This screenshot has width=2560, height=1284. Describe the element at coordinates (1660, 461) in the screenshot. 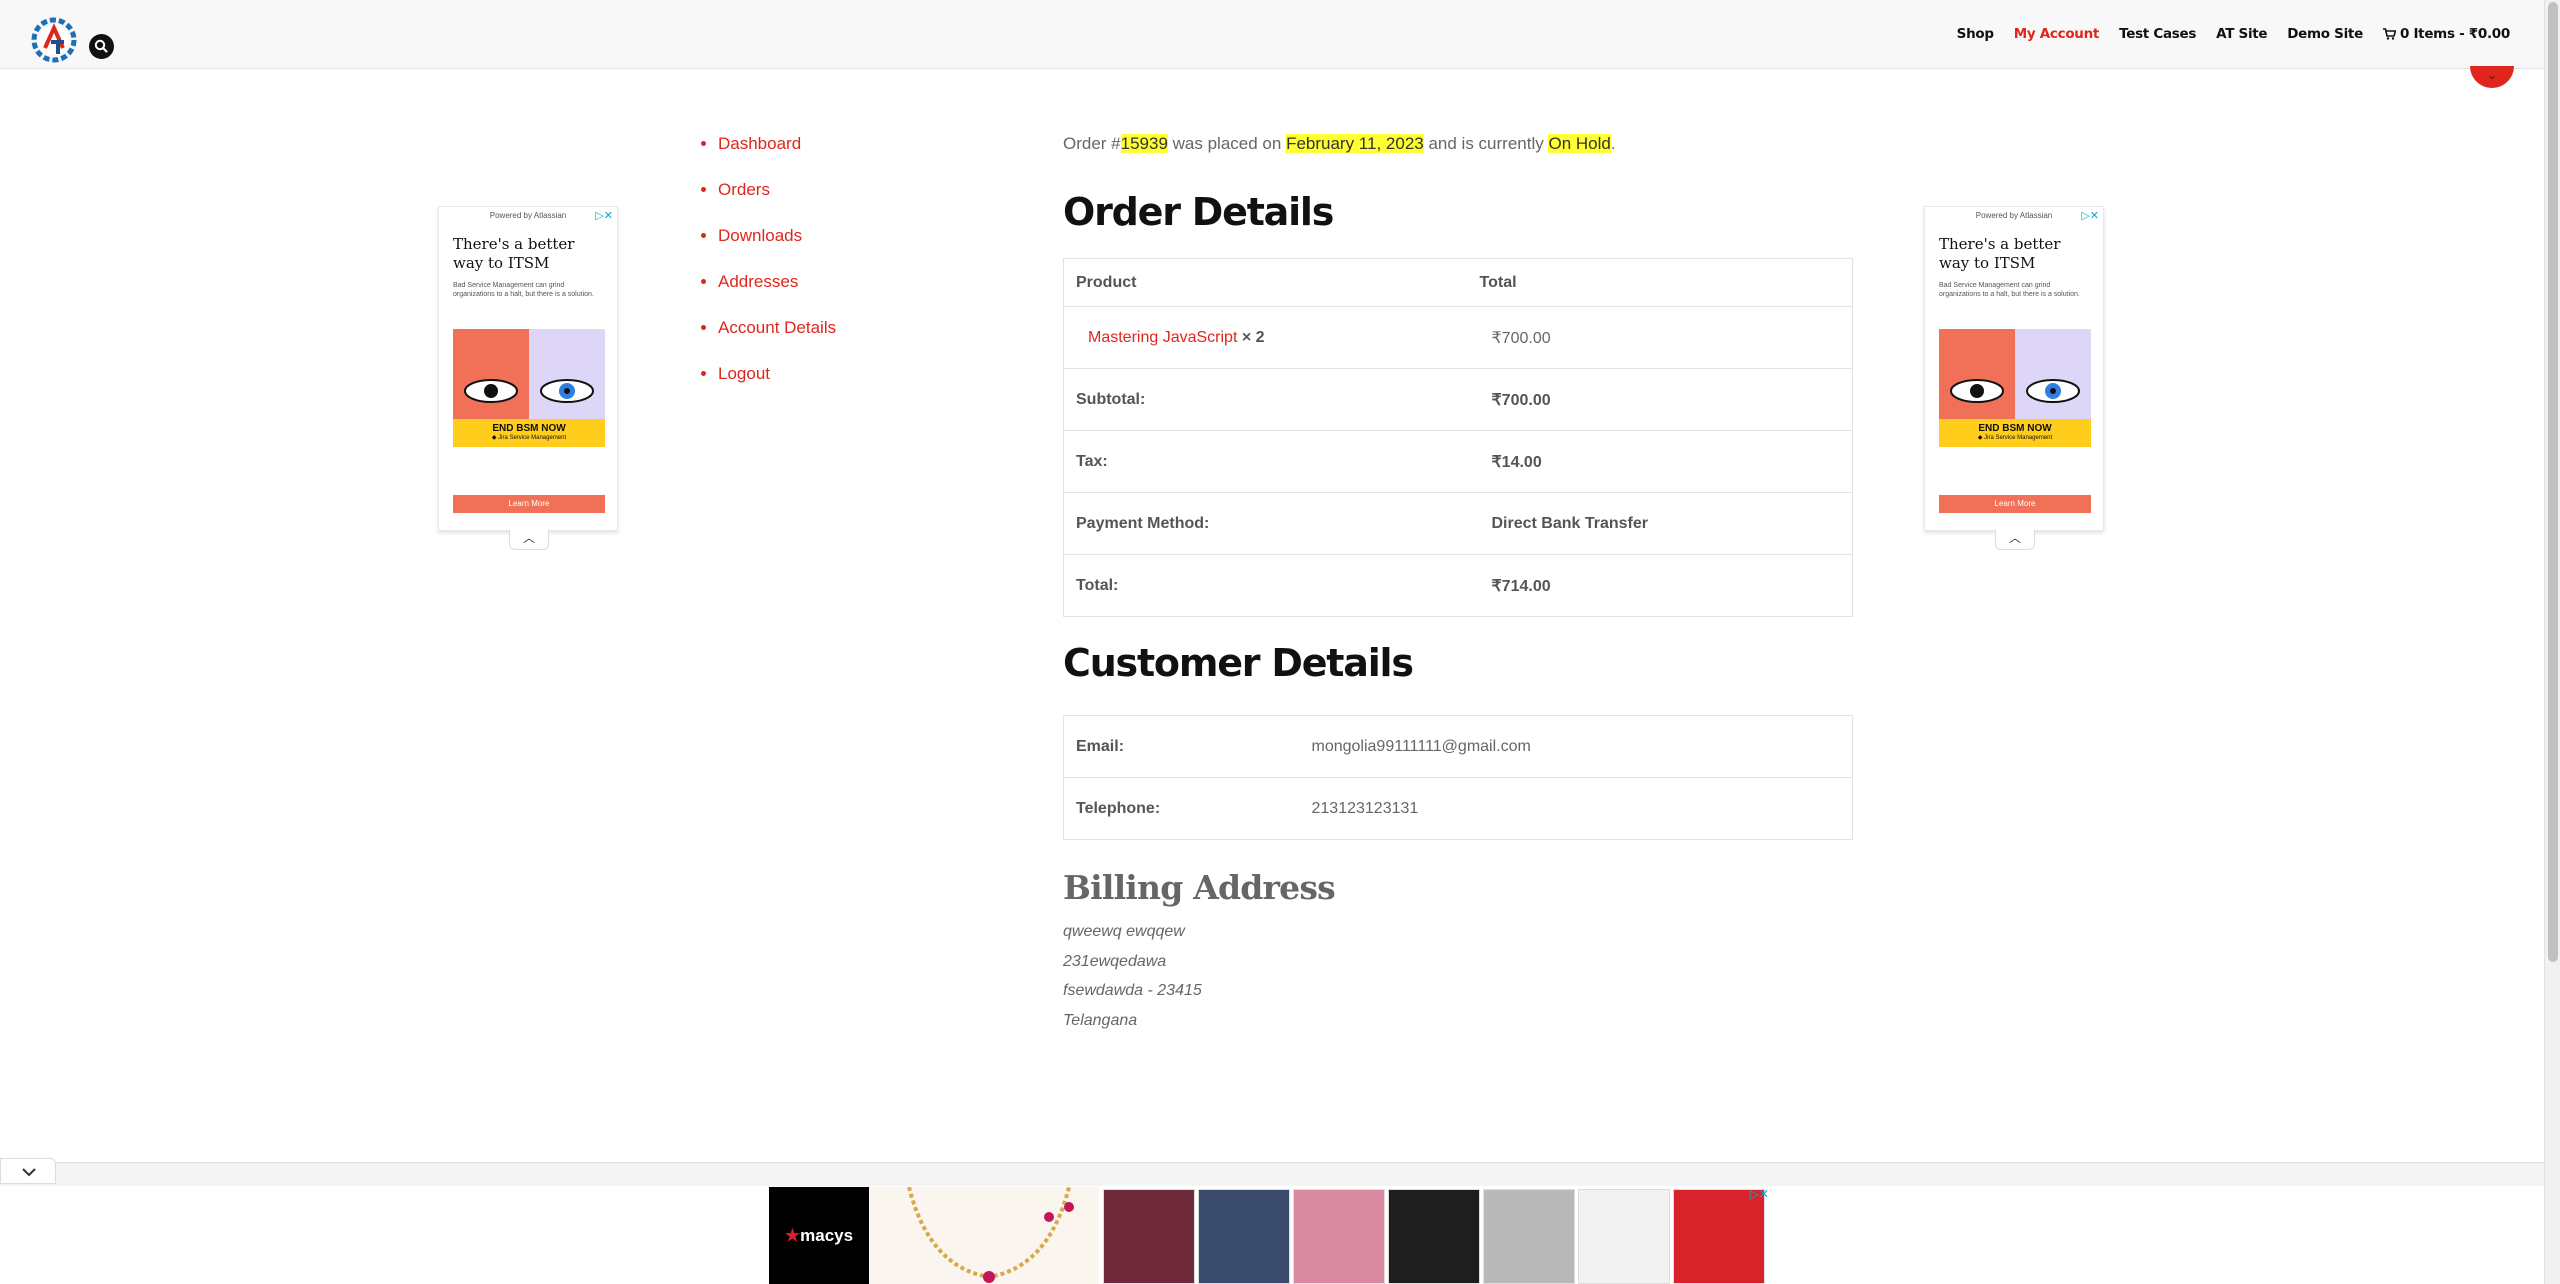

I see `tax-value: ₹14.00` at that location.